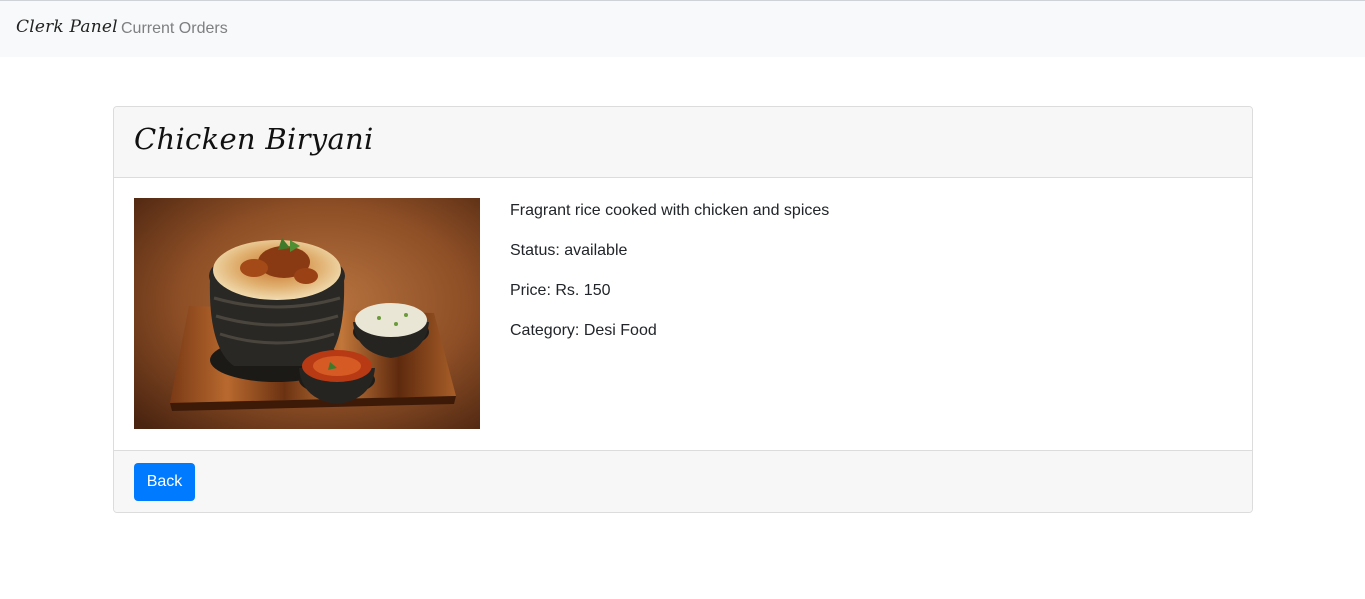 This screenshot has height=599, width=1365. I want to click on nav-link-current-orders: Current Orders, so click(174, 29).